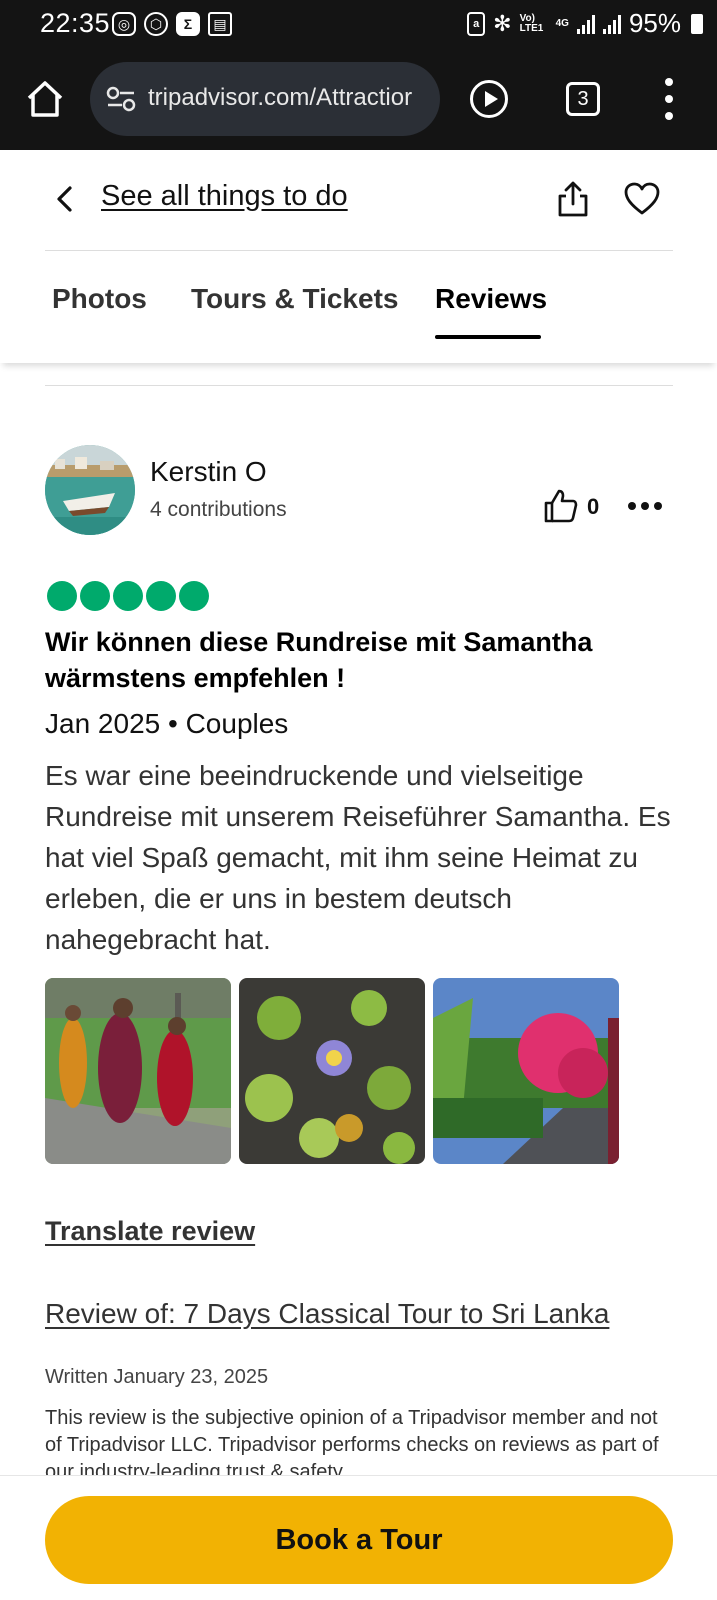 The width and height of the screenshot is (717, 1600). Describe the element at coordinates (654, 23) in the screenshot. I see `battery-percent: 95%` at that location.